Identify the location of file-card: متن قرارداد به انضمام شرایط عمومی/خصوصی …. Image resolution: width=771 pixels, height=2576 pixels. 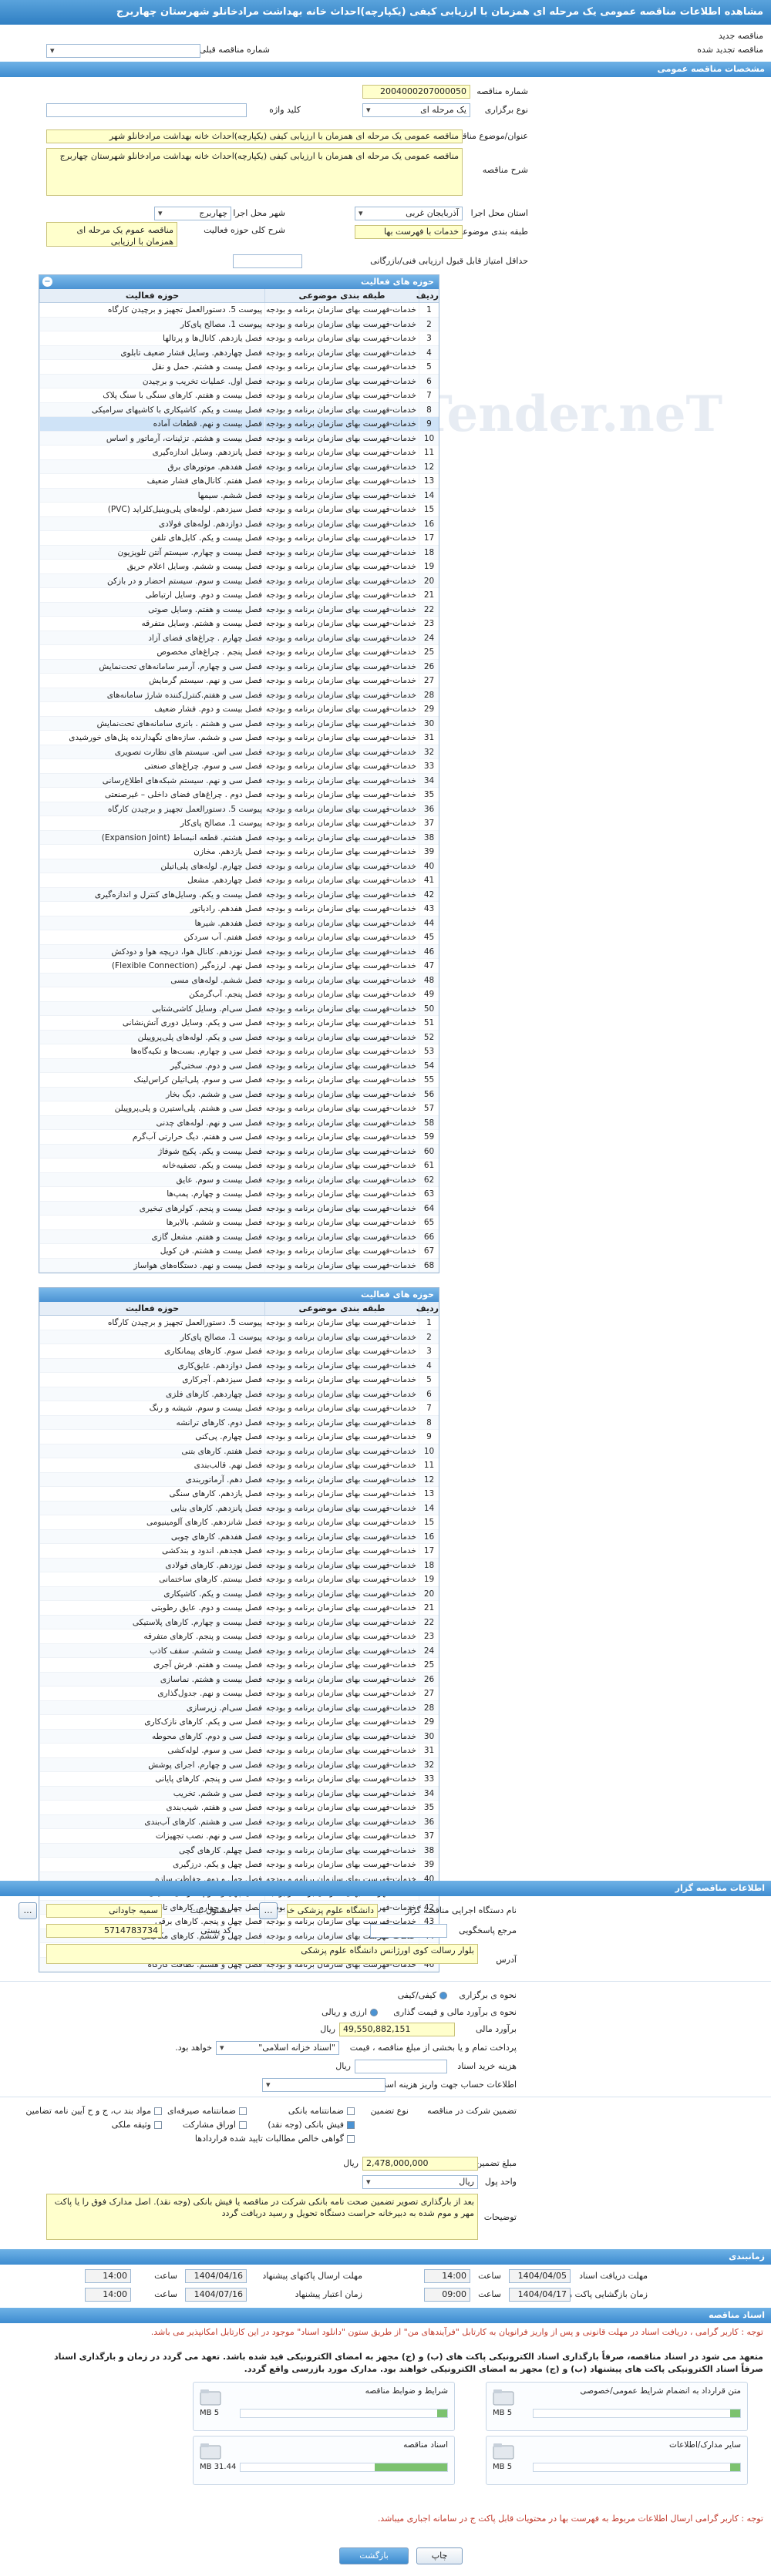
(617, 2406).